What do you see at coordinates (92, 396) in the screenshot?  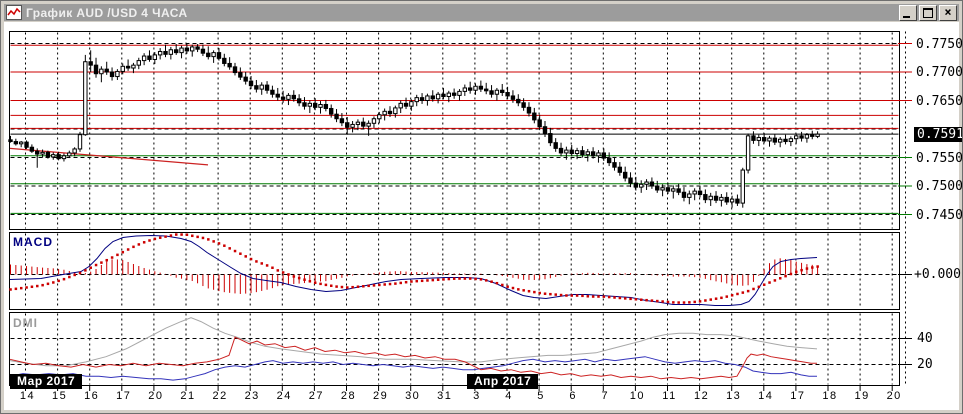 I see `date-axis-label: 16` at bounding box center [92, 396].